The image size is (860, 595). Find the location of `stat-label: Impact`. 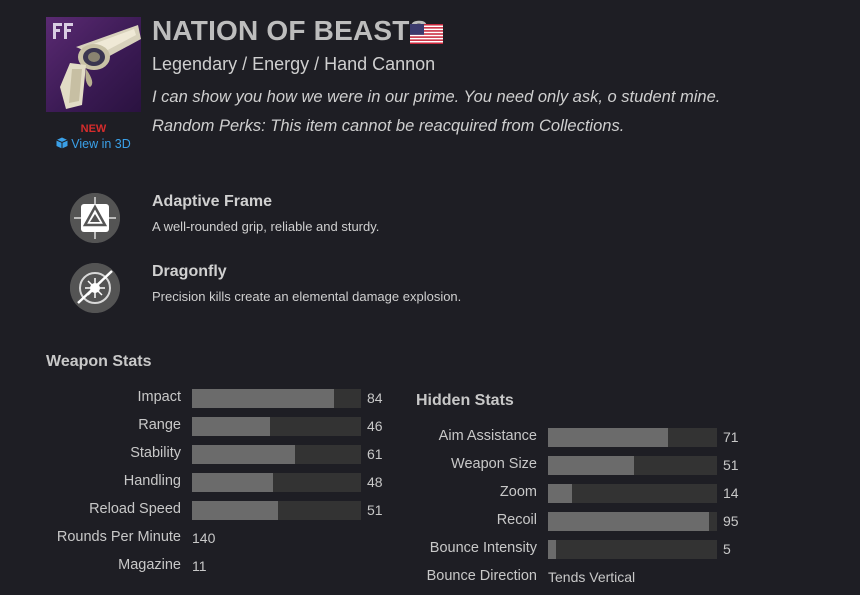

stat-label: Impact is located at coordinates (159, 397).